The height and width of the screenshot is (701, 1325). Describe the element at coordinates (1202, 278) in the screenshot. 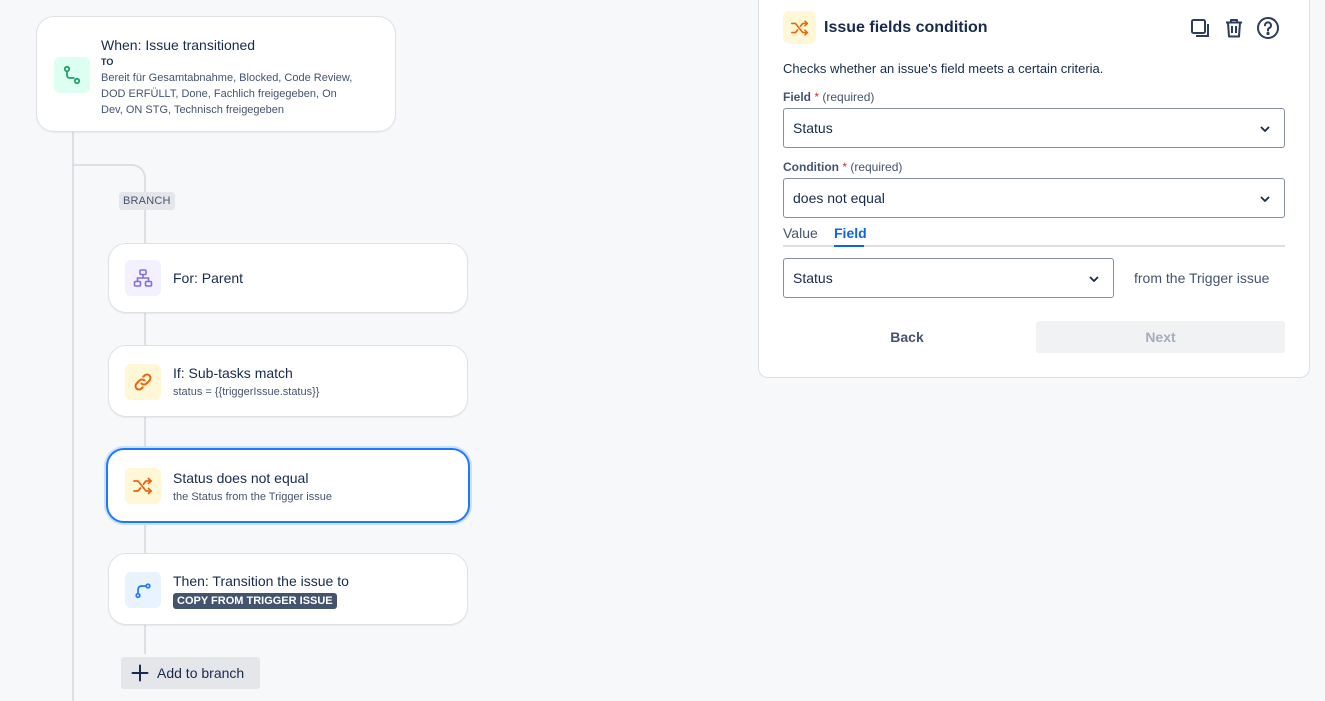

I see `from-trigger-issue-text: from the Trigger issue` at that location.